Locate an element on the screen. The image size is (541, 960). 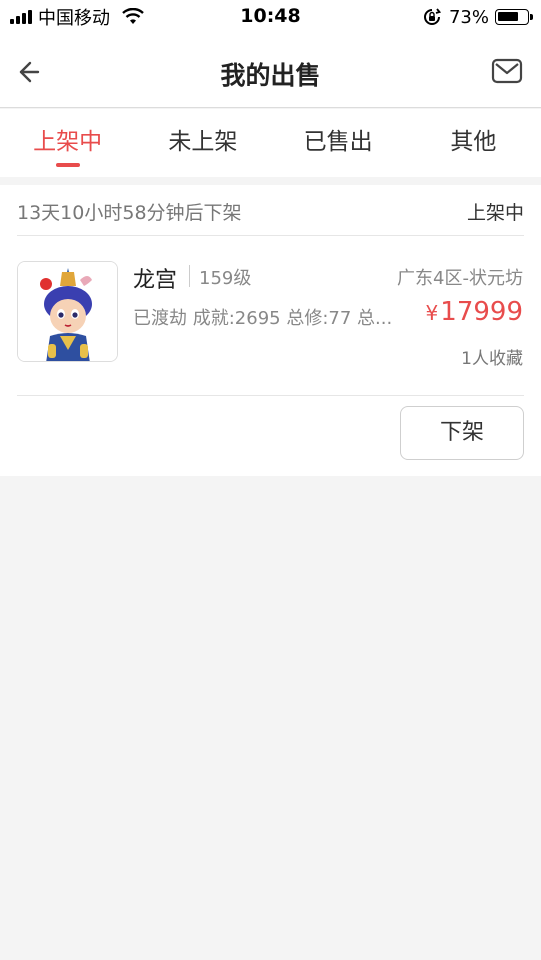
price-amount: 17999 is located at coordinates (481, 312).